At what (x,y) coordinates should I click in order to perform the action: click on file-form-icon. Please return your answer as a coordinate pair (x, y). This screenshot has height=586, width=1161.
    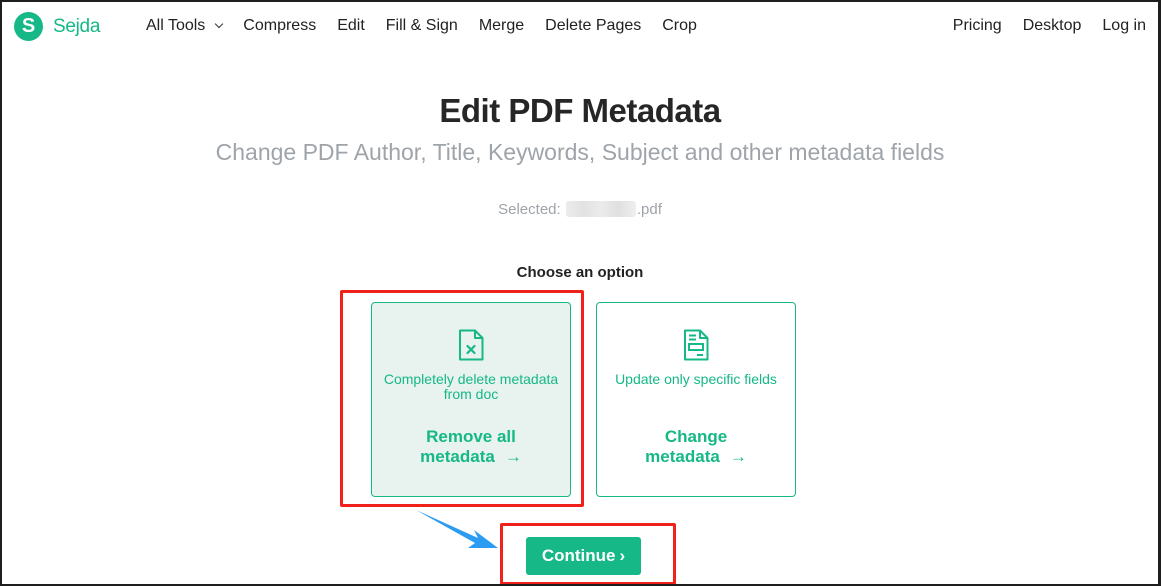
    Looking at the image, I should click on (696, 345).